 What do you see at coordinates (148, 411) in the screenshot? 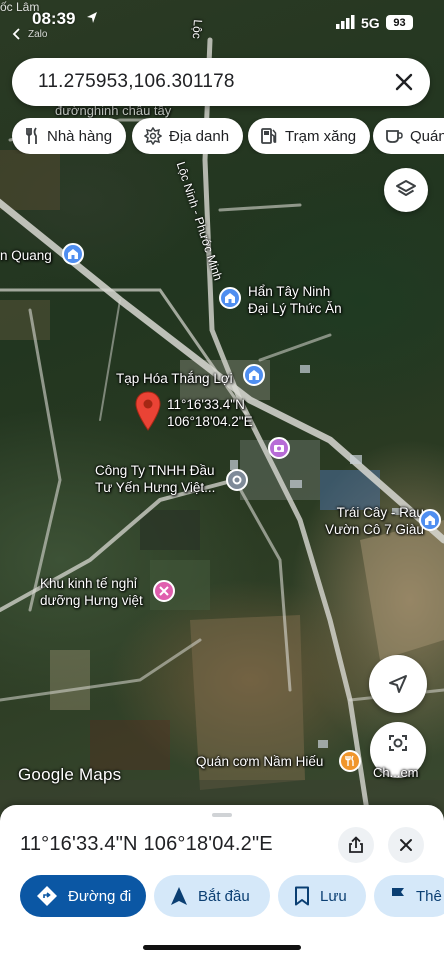
I see `dropped-pin-icon` at bounding box center [148, 411].